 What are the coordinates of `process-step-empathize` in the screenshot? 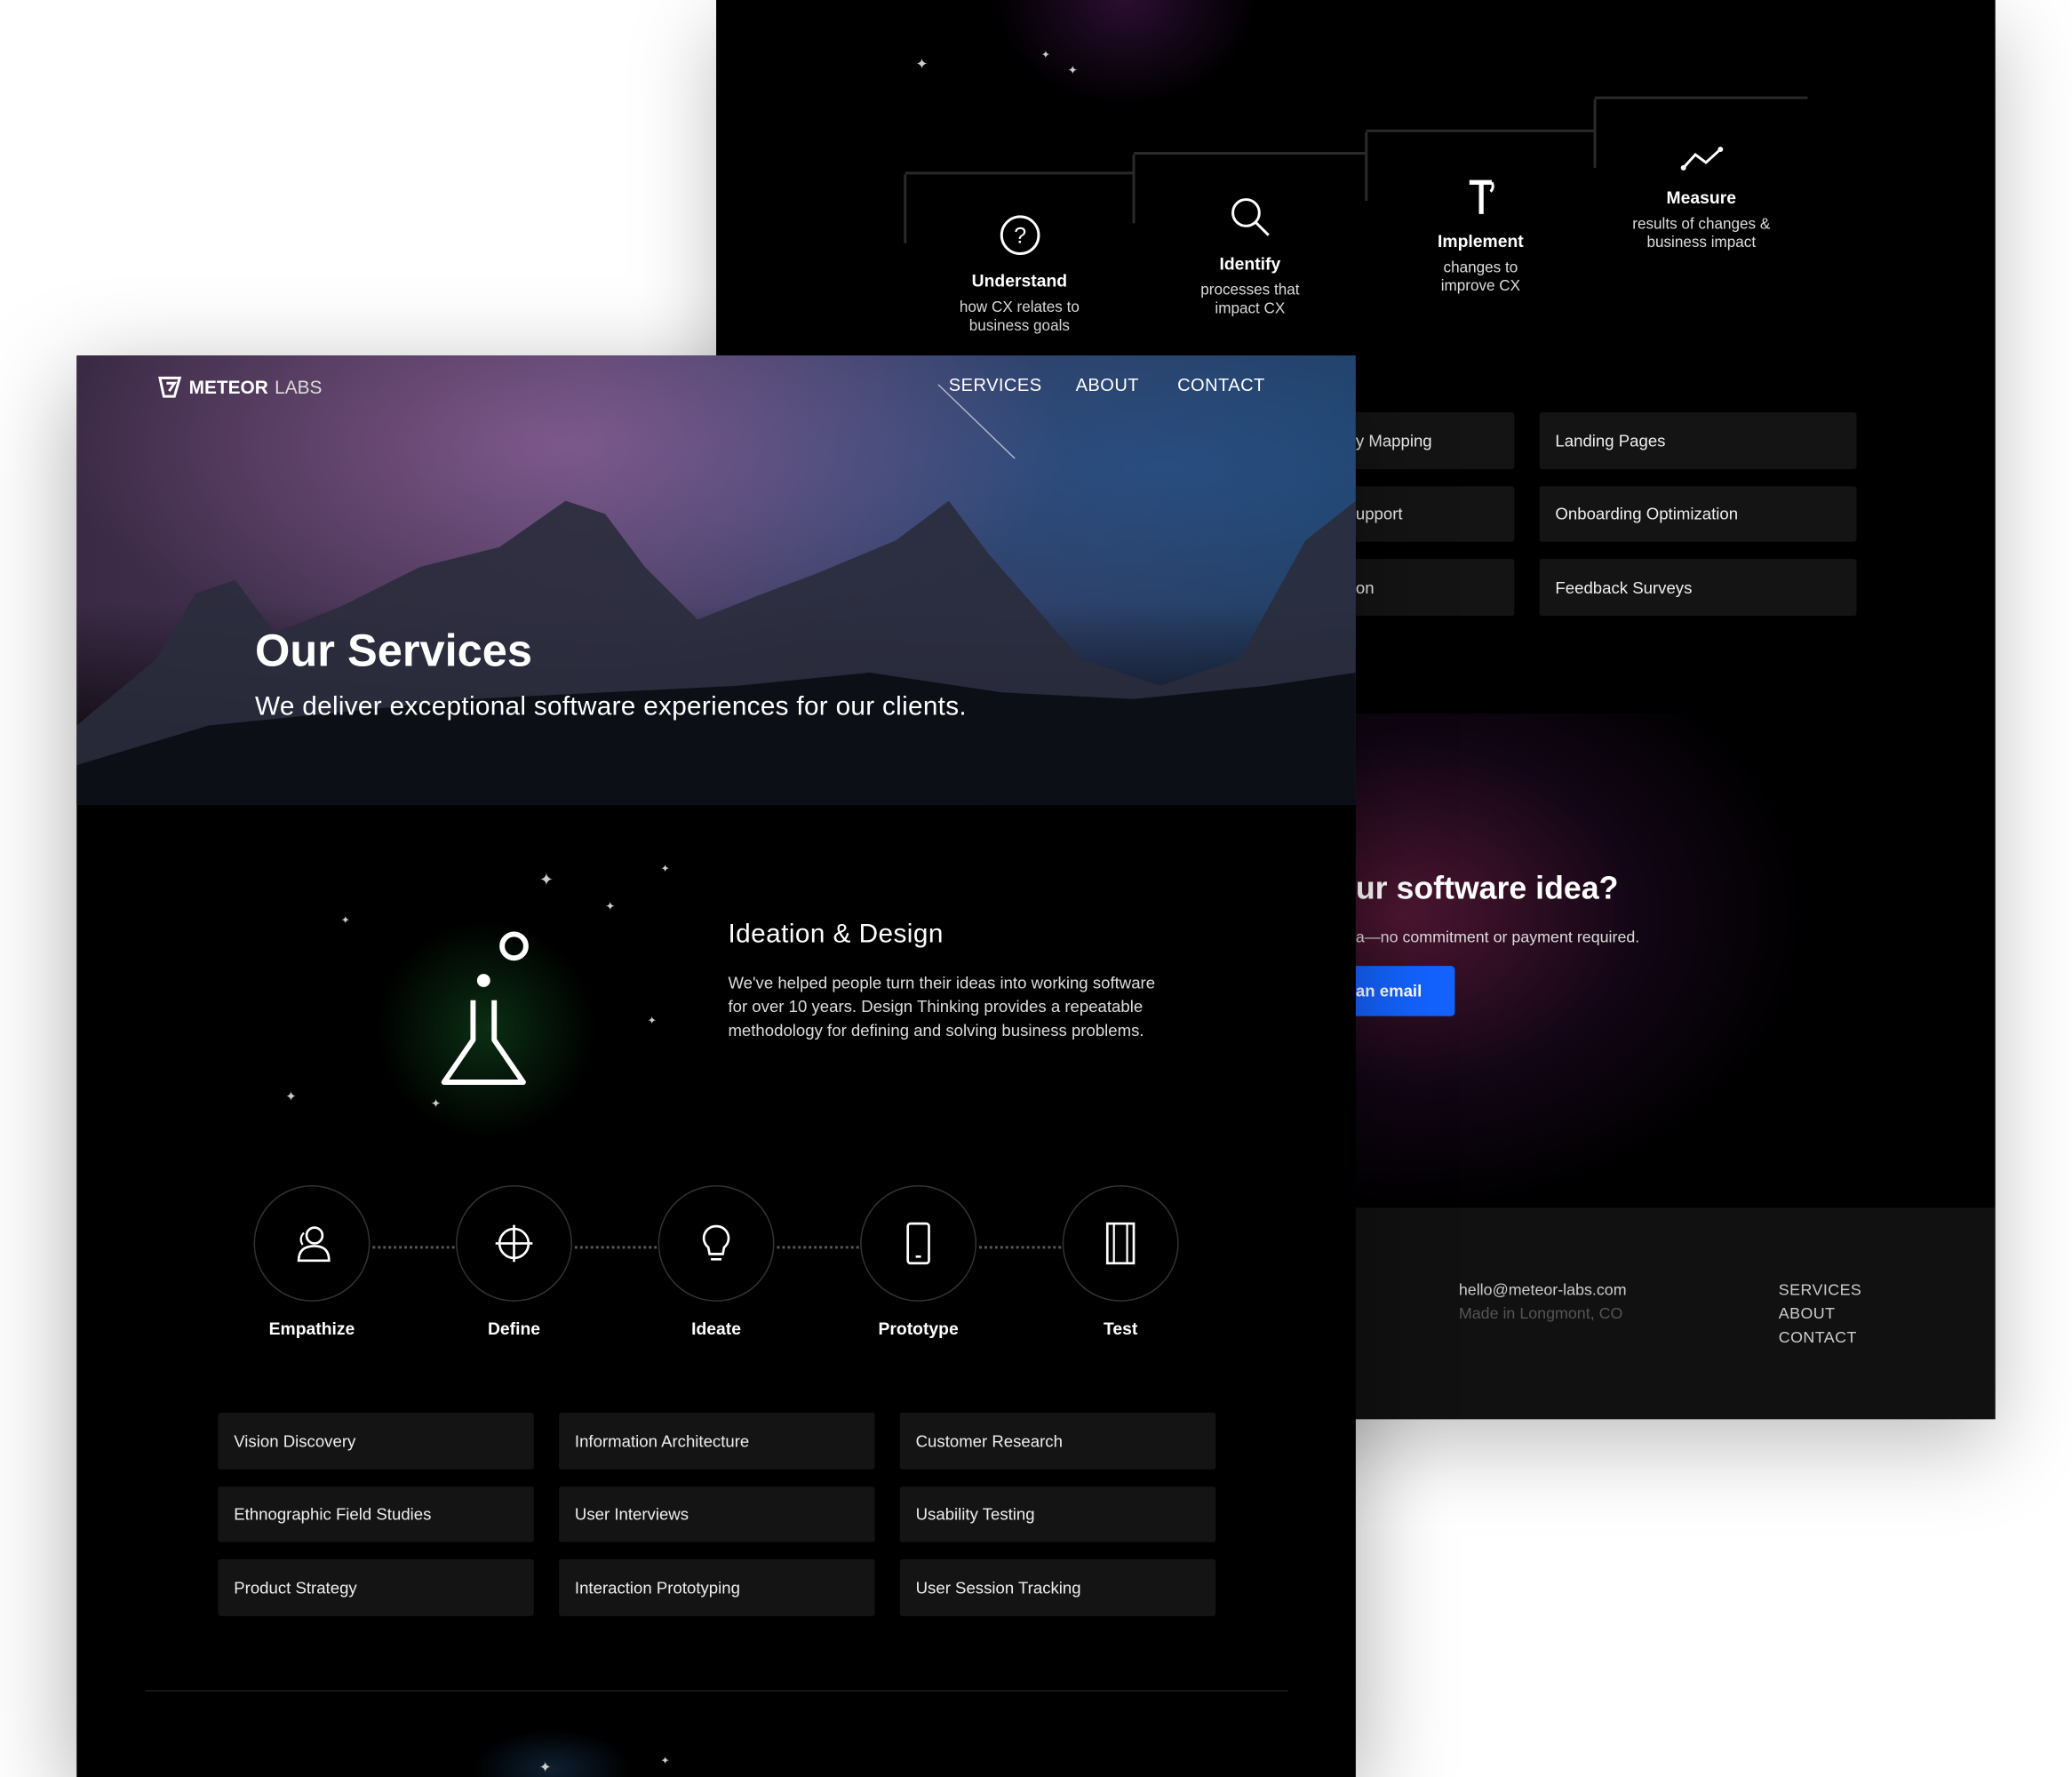 It's located at (312, 1243).